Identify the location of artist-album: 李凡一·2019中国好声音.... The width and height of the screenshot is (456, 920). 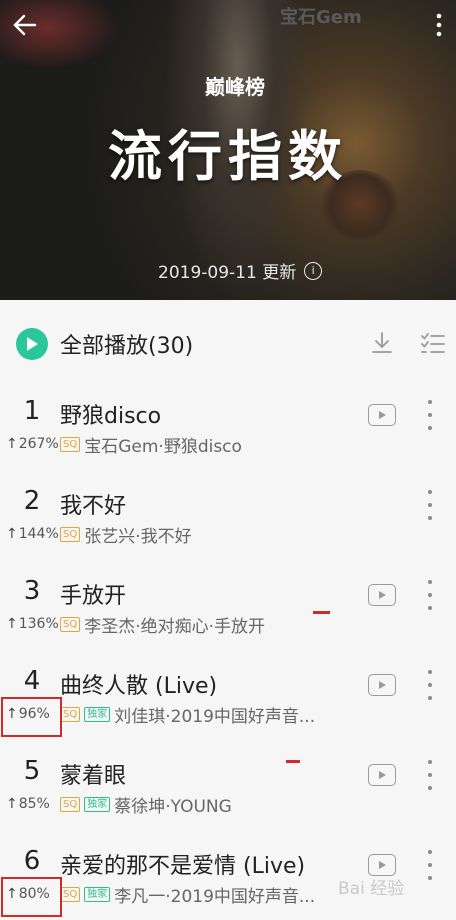
(215, 897).